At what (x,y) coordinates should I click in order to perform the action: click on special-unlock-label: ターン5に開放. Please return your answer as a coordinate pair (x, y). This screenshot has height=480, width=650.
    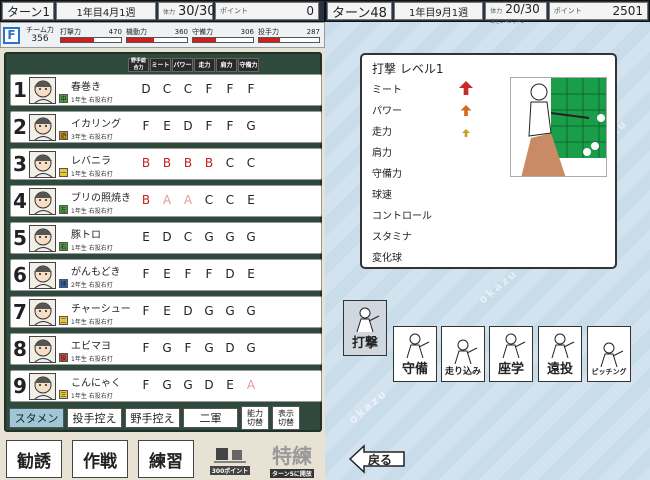
    Looking at the image, I should click on (292, 473).